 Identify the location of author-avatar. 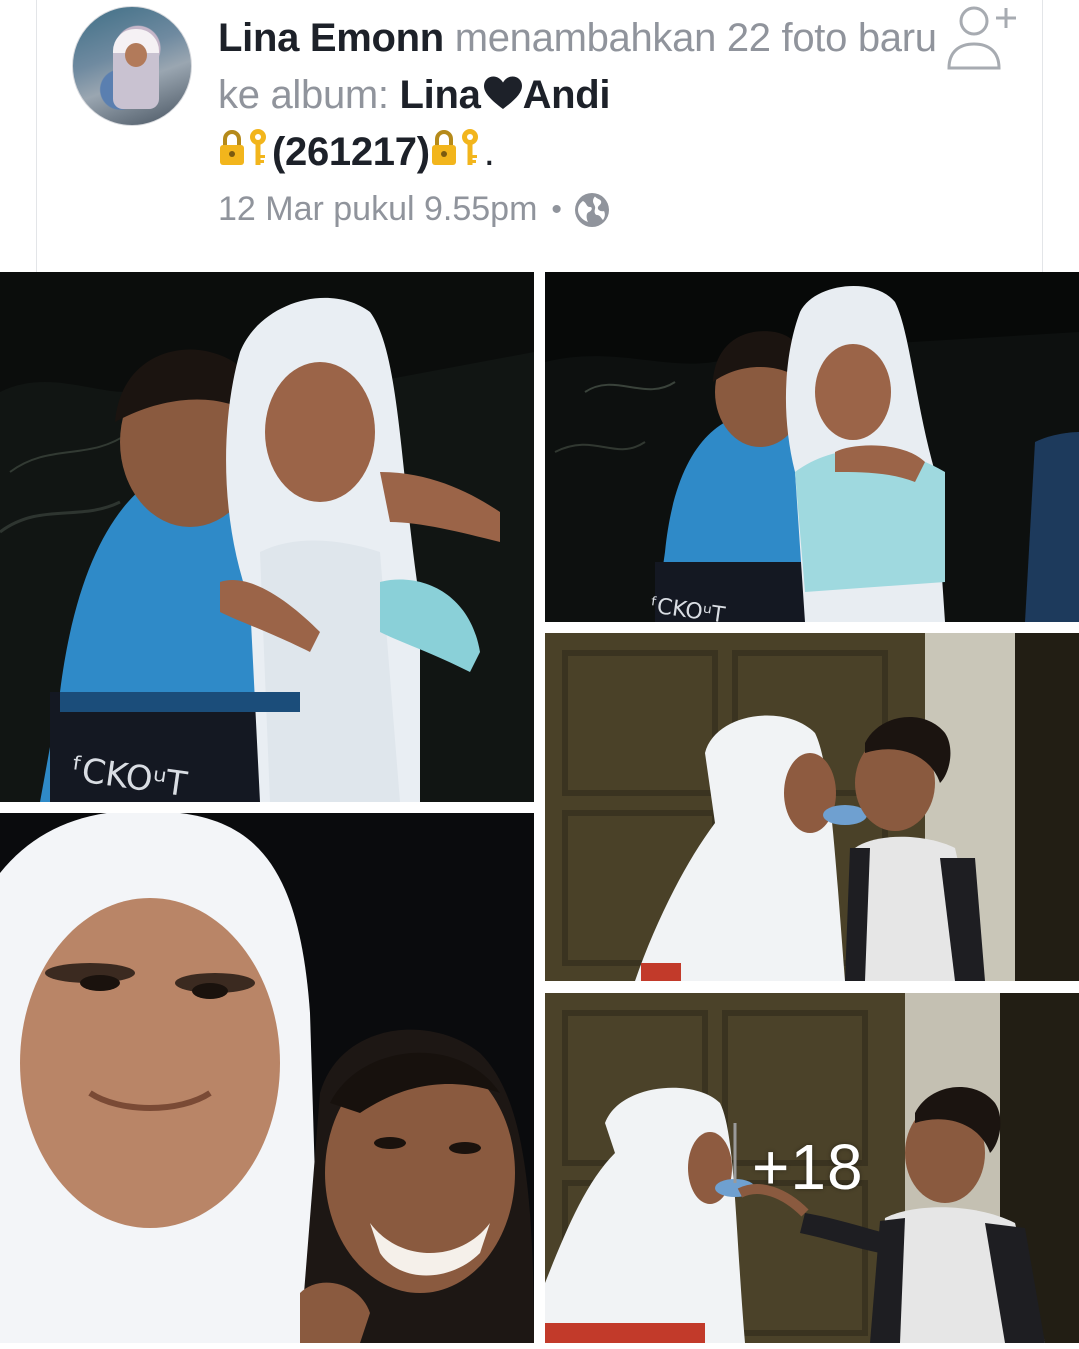
(132, 66).